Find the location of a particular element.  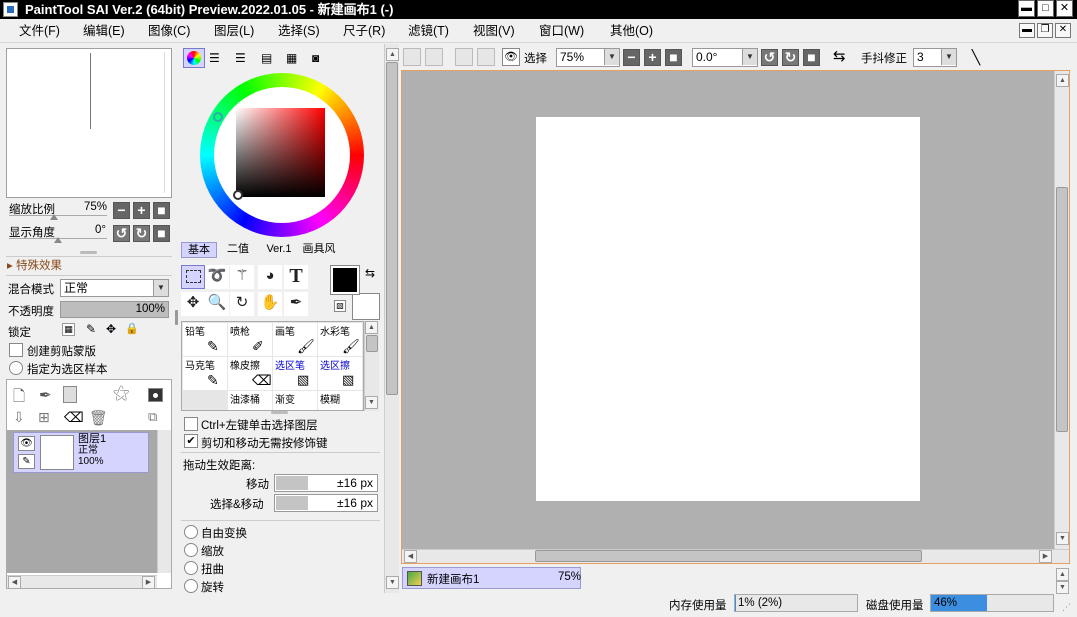

angle-slider-handle is located at coordinates (58, 240).